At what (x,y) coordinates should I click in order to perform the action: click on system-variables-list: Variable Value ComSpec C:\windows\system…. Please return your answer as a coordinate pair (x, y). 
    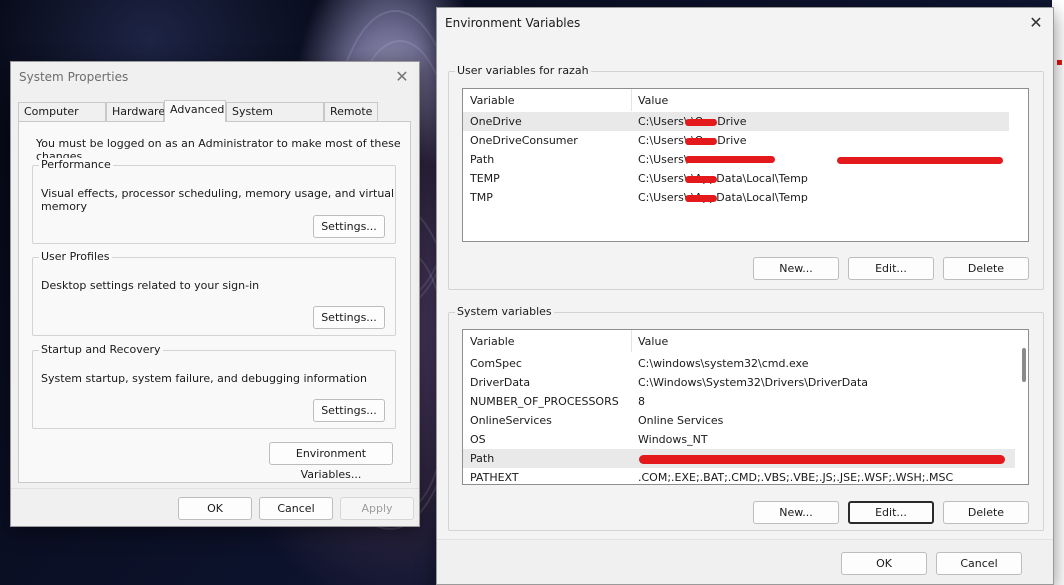
    Looking at the image, I should click on (745, 407).